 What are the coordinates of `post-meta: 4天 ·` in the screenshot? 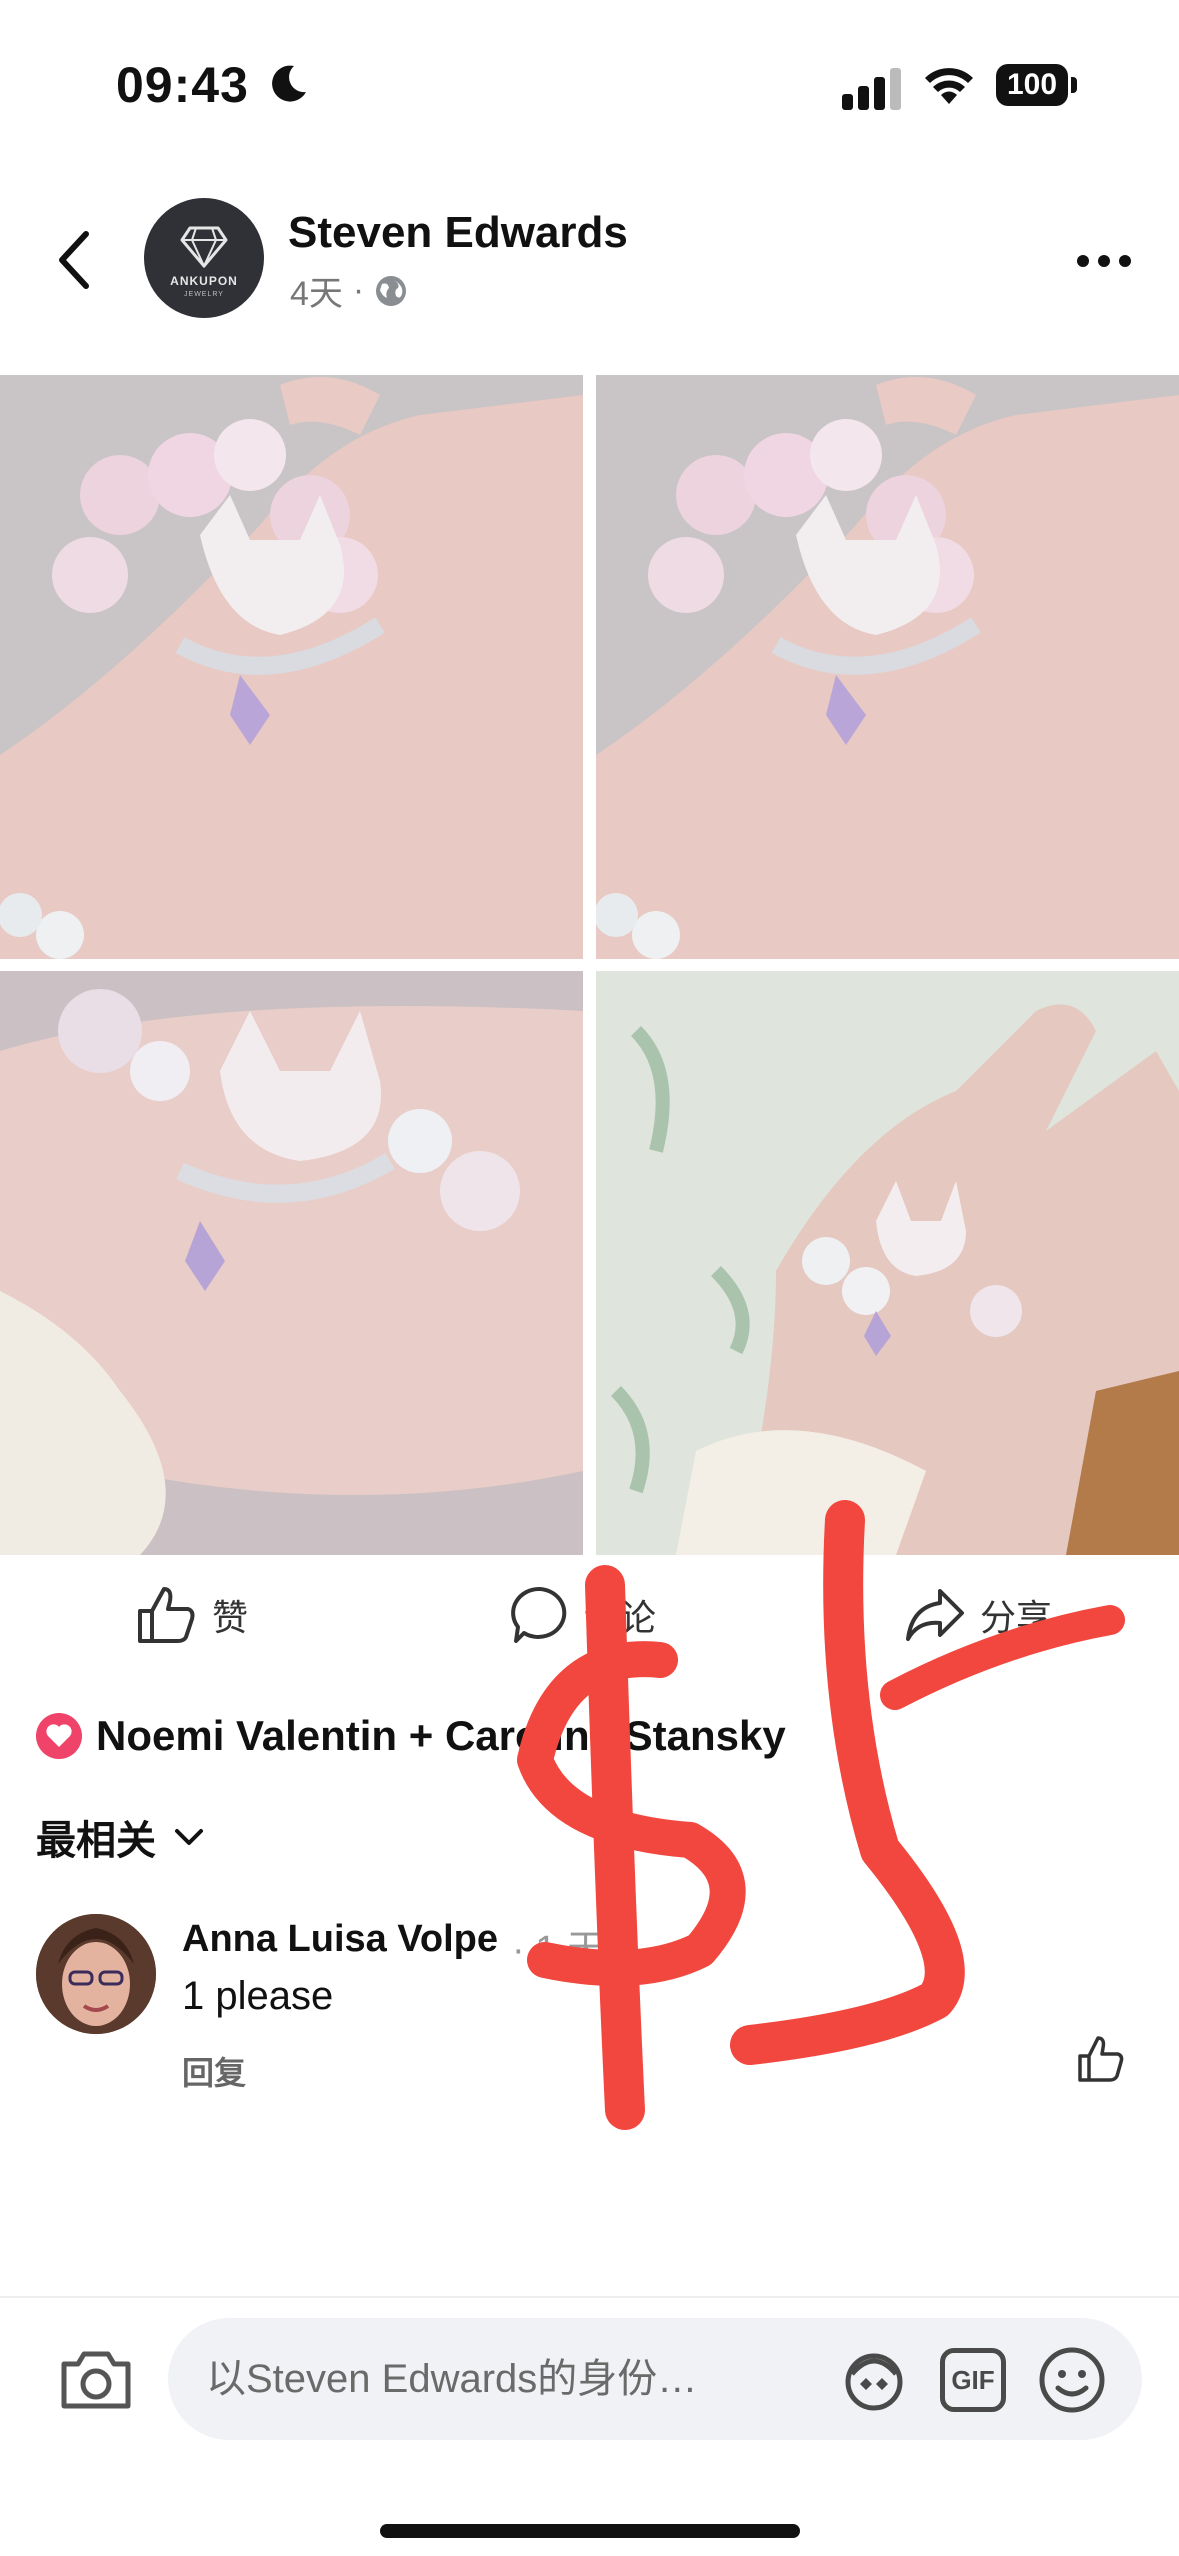 It's located at (349, 290).